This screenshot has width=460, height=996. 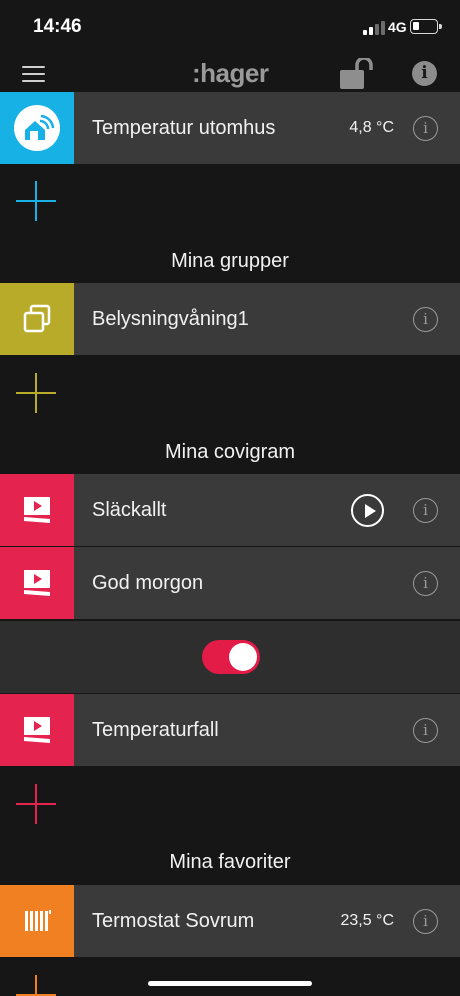 What do you see at coordinates (33, 74) in the screenshot?
I see `menu-icon` at bounding box center [33, 74].